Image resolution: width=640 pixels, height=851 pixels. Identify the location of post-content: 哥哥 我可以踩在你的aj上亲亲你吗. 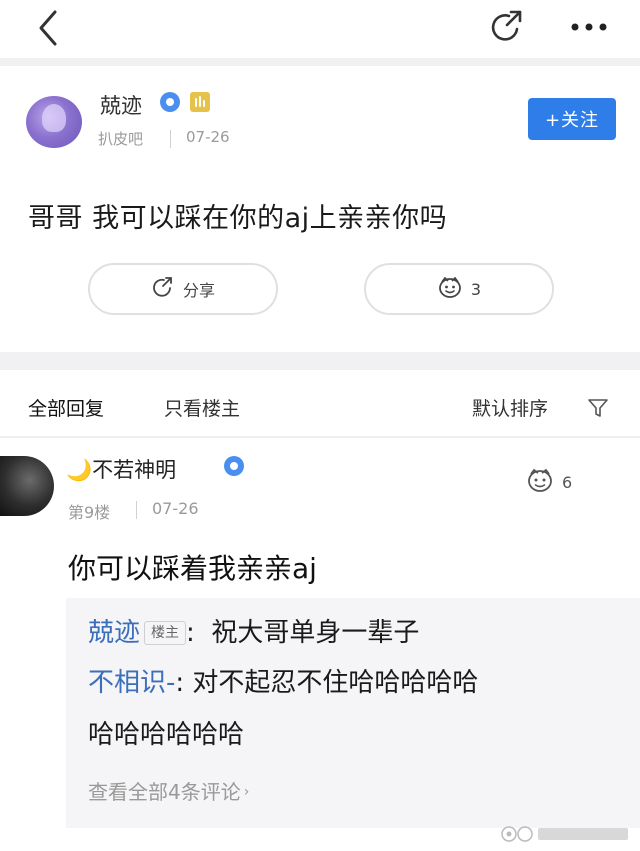
(238, 218).